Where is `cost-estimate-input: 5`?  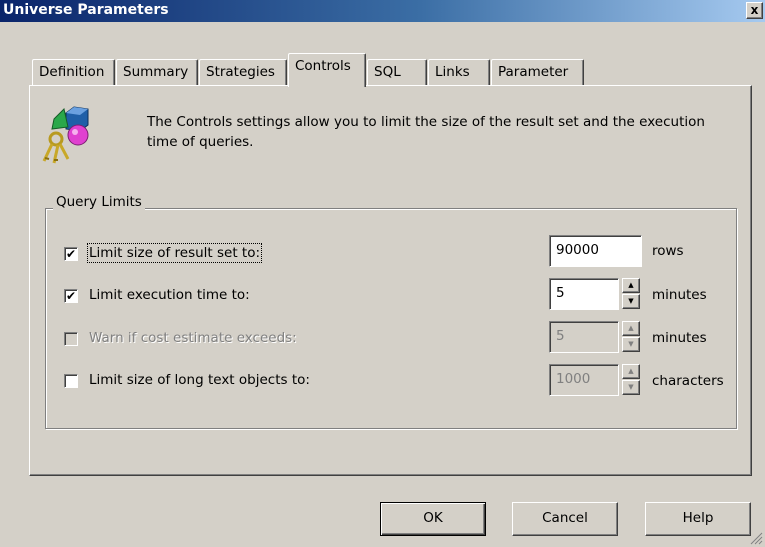
cost-estimate-input: 5 is located at coordinates (584, 337).